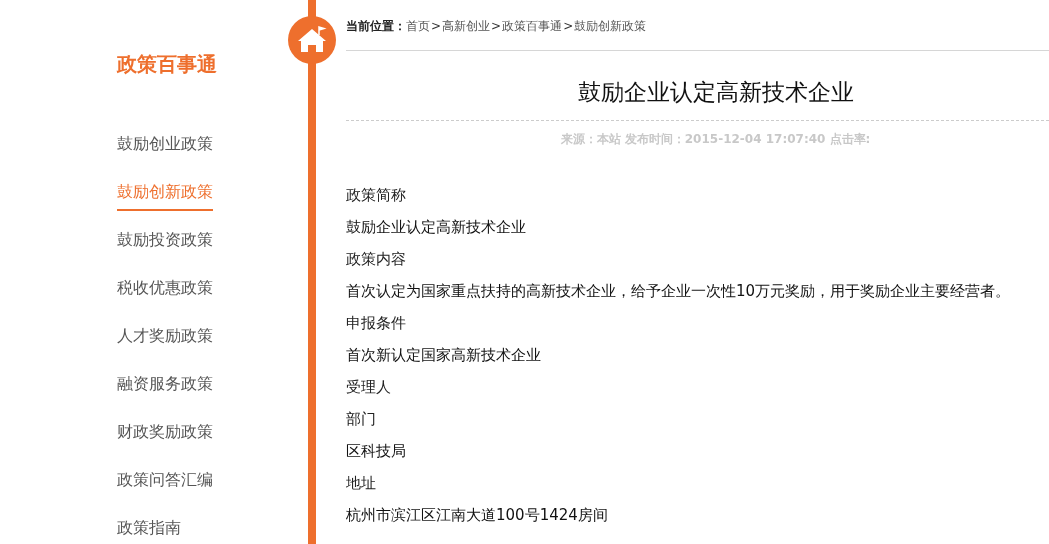  What do you see at coordinates (368, 387) in the screenshot?
I see `section-heading: 受理人` at bounding box center [368, 387].